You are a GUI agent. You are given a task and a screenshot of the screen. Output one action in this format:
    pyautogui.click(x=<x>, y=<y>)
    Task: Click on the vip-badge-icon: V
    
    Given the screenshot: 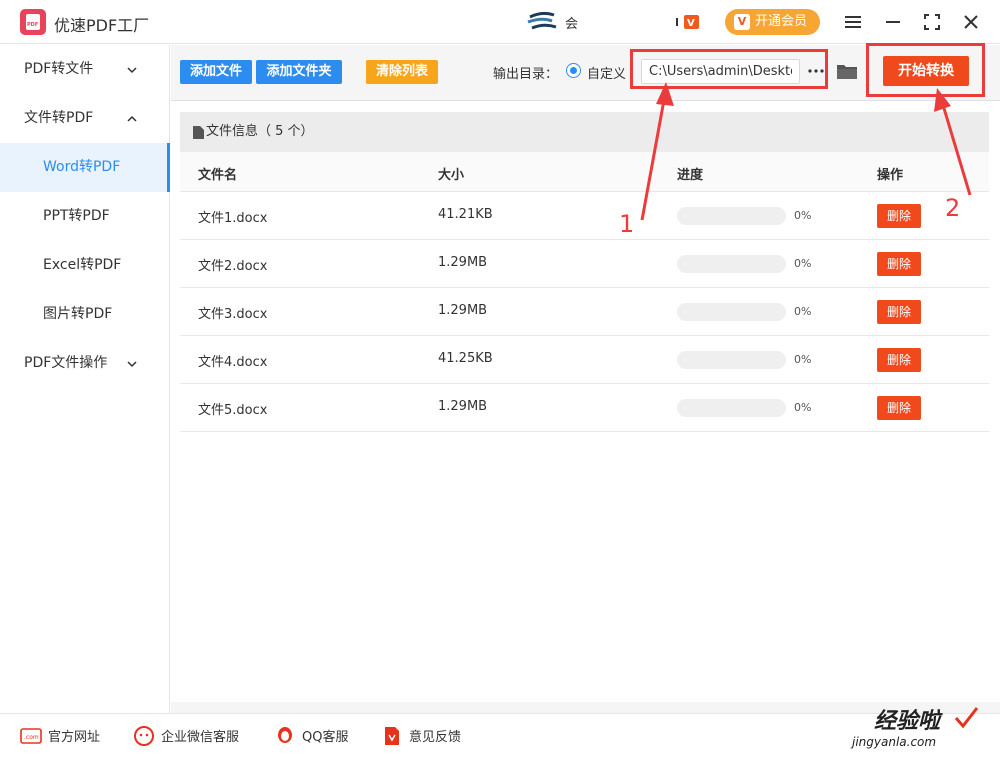 What is the action you would take?
    pyautogui.click(x=742, y=22)
    